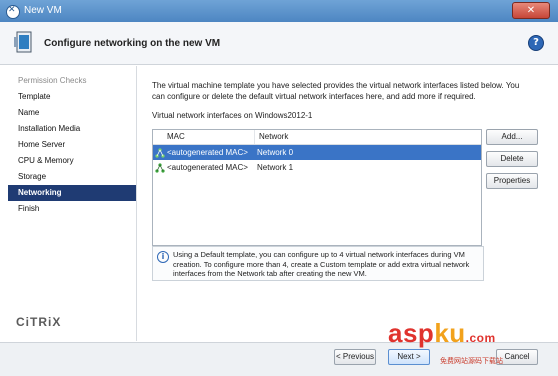 The width and height of the screenshot is (558, 376). I want to click on xencenter-app-icon, so click(13, 12).